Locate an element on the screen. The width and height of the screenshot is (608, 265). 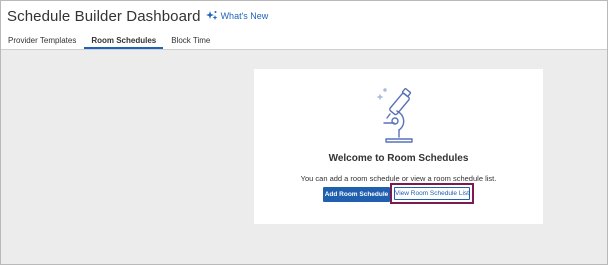
title-row: Schedule Builder Dashboard What's New is located at coordinates (137, 16).